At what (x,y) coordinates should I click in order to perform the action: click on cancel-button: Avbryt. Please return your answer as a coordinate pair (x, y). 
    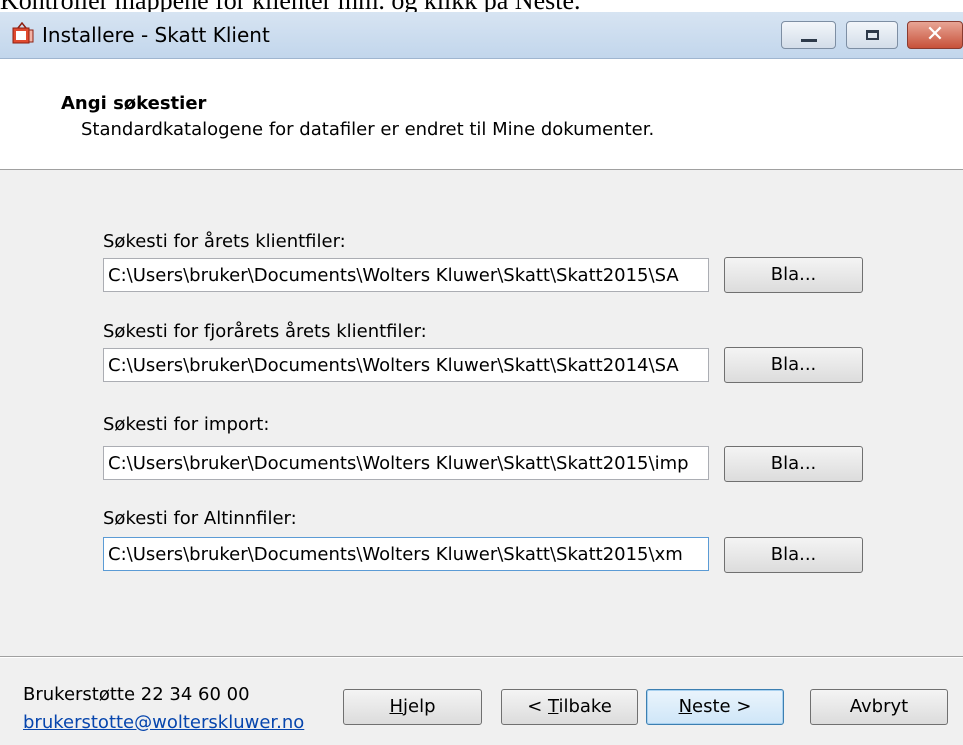
    Looking at the image, I should click on (879, 707).